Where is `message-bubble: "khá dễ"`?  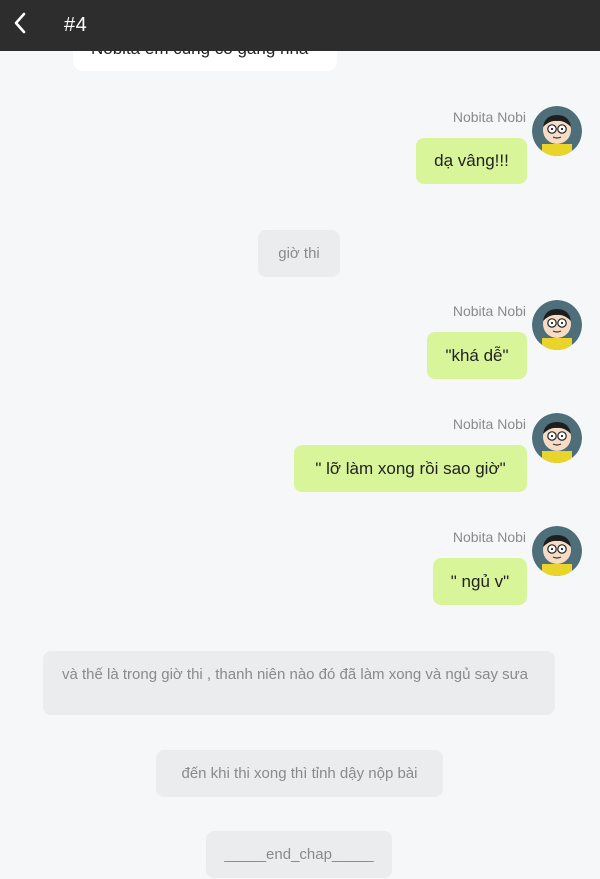
message-bubble: "khá dễ" is located at coordinates (477, 355).